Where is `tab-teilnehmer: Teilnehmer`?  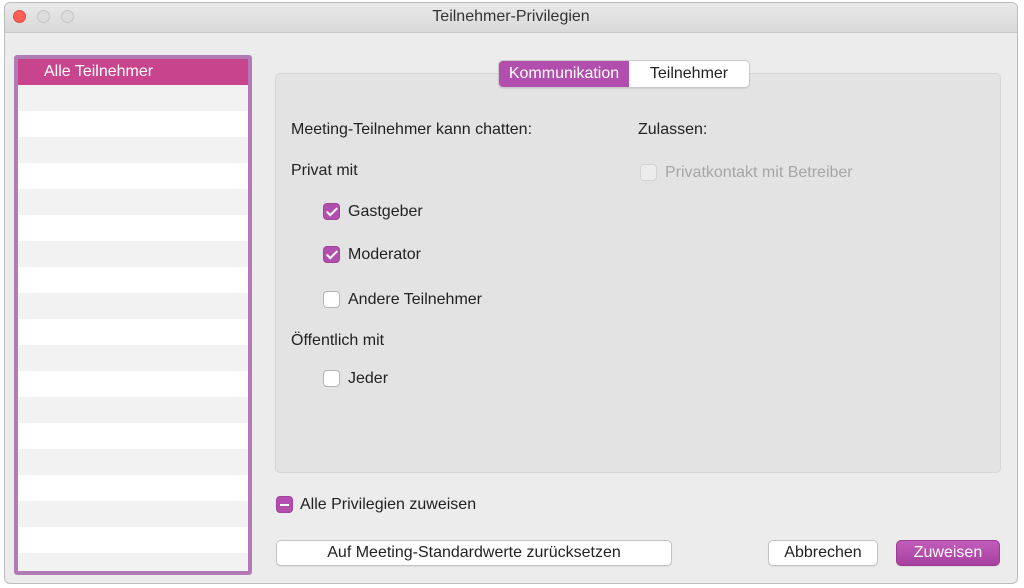
tab-teilnehmer: Teilnehmer is located at coordinates (689, 74).